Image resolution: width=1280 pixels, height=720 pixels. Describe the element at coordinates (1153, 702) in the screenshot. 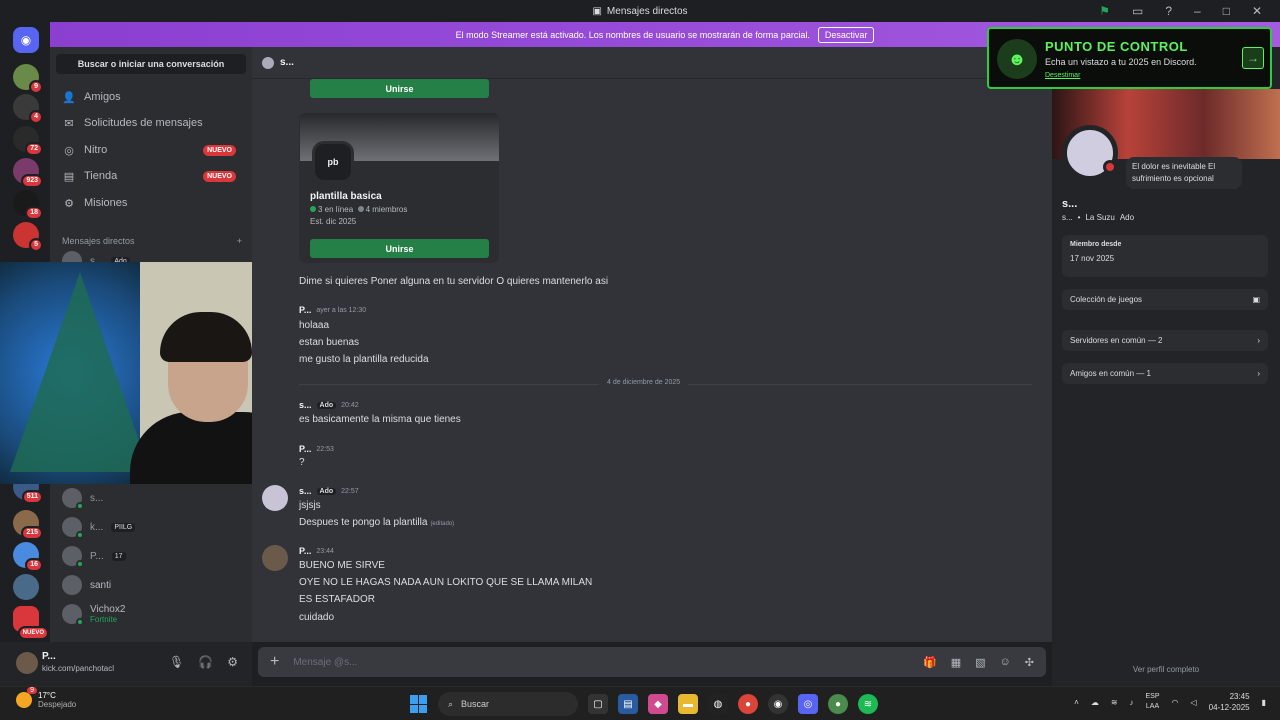

I see `language-indicator: ESP LAA` at that location.